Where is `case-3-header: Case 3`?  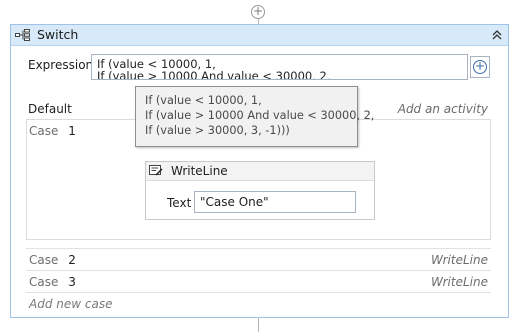 case-3-header: Case 3 is located at coordinates (52, 282).